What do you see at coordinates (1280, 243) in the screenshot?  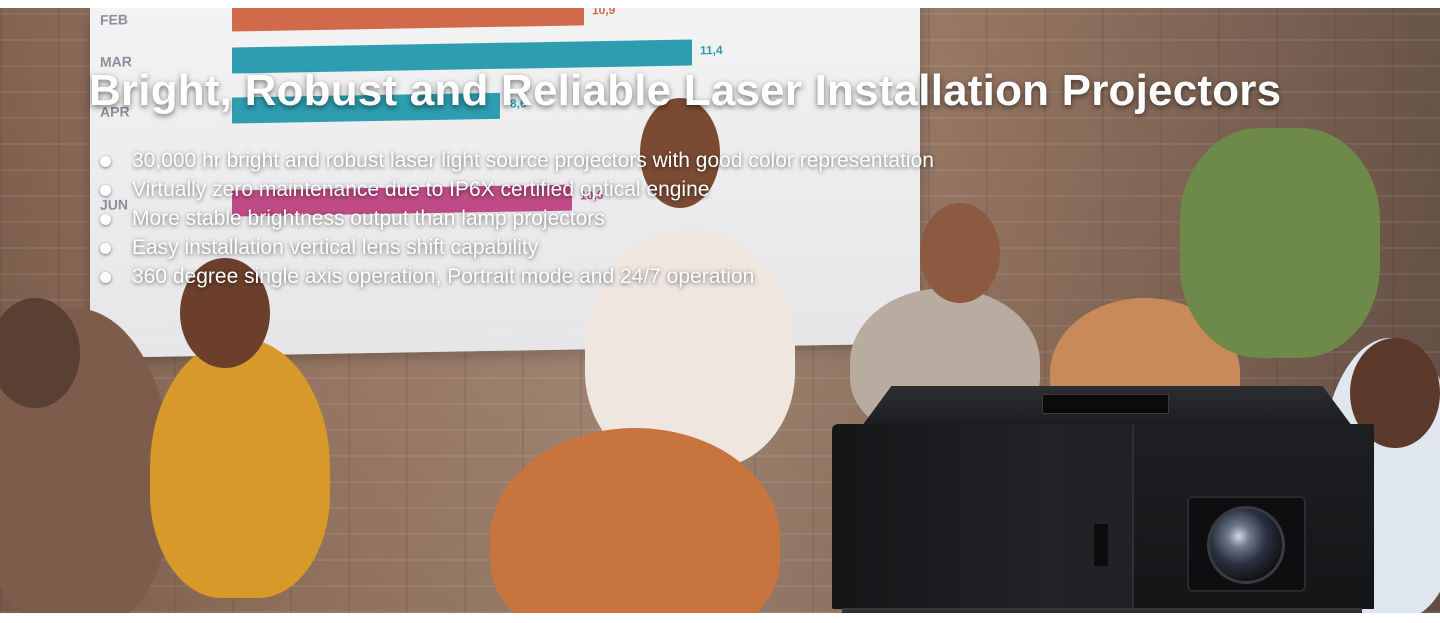 I see `plant` at bounding box center [1280, 243].